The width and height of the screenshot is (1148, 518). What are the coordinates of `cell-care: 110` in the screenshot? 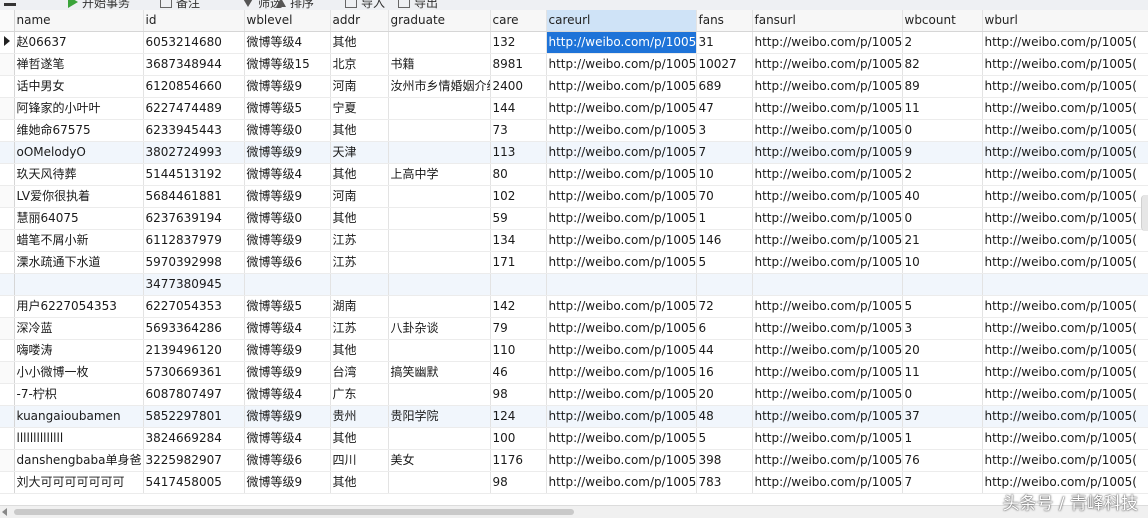 It's located at (518, 350).